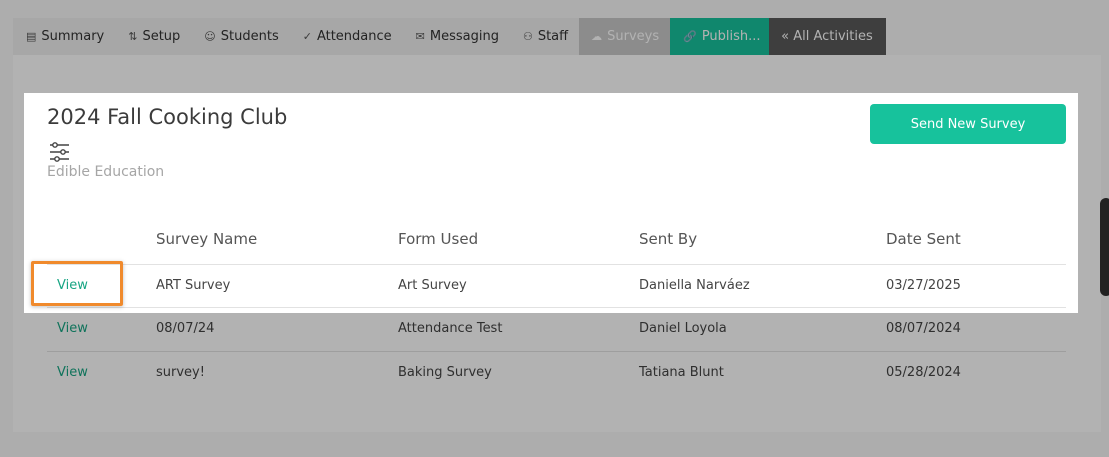  What do you see at coordinates (450, 328) in the screenshot?
I see `cell-form-used: Attendance Test` at bounding box center [450, 328].